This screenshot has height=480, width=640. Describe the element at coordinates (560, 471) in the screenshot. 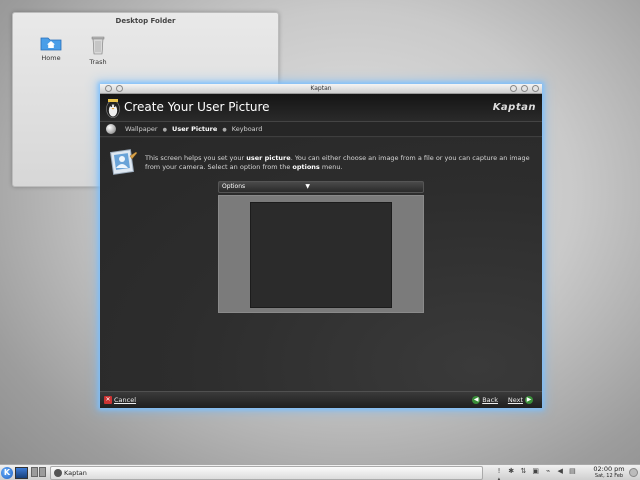

I see `volume-icon: ◀` at that location.